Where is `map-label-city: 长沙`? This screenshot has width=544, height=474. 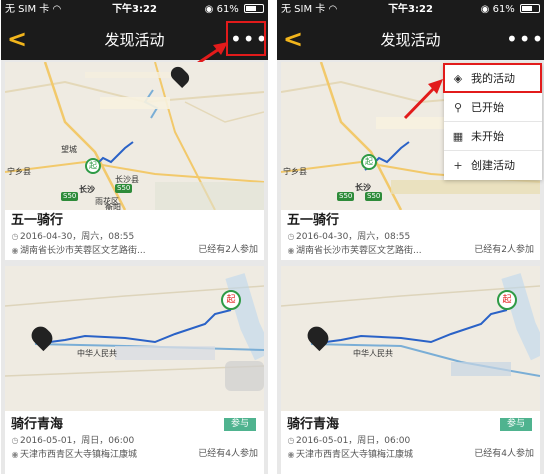 map-label-city: 长沙 is located at coordinates (87, 189).